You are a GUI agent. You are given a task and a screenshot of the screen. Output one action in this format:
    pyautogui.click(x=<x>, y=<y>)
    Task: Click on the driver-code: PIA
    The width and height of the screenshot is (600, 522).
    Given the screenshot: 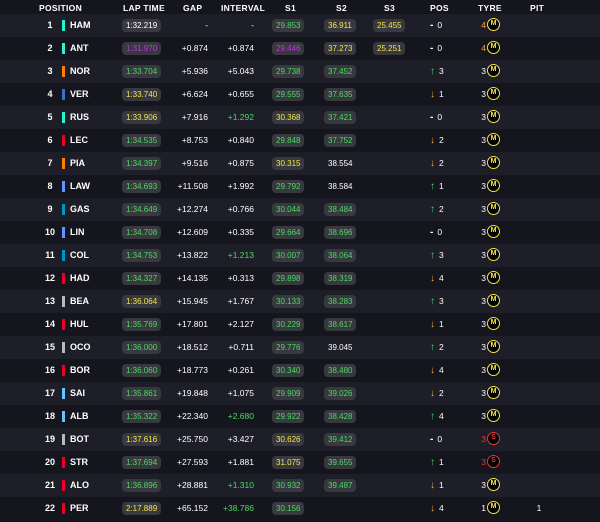 What is the action you would take?
    pyautogui.click(x=77, y=163)
    